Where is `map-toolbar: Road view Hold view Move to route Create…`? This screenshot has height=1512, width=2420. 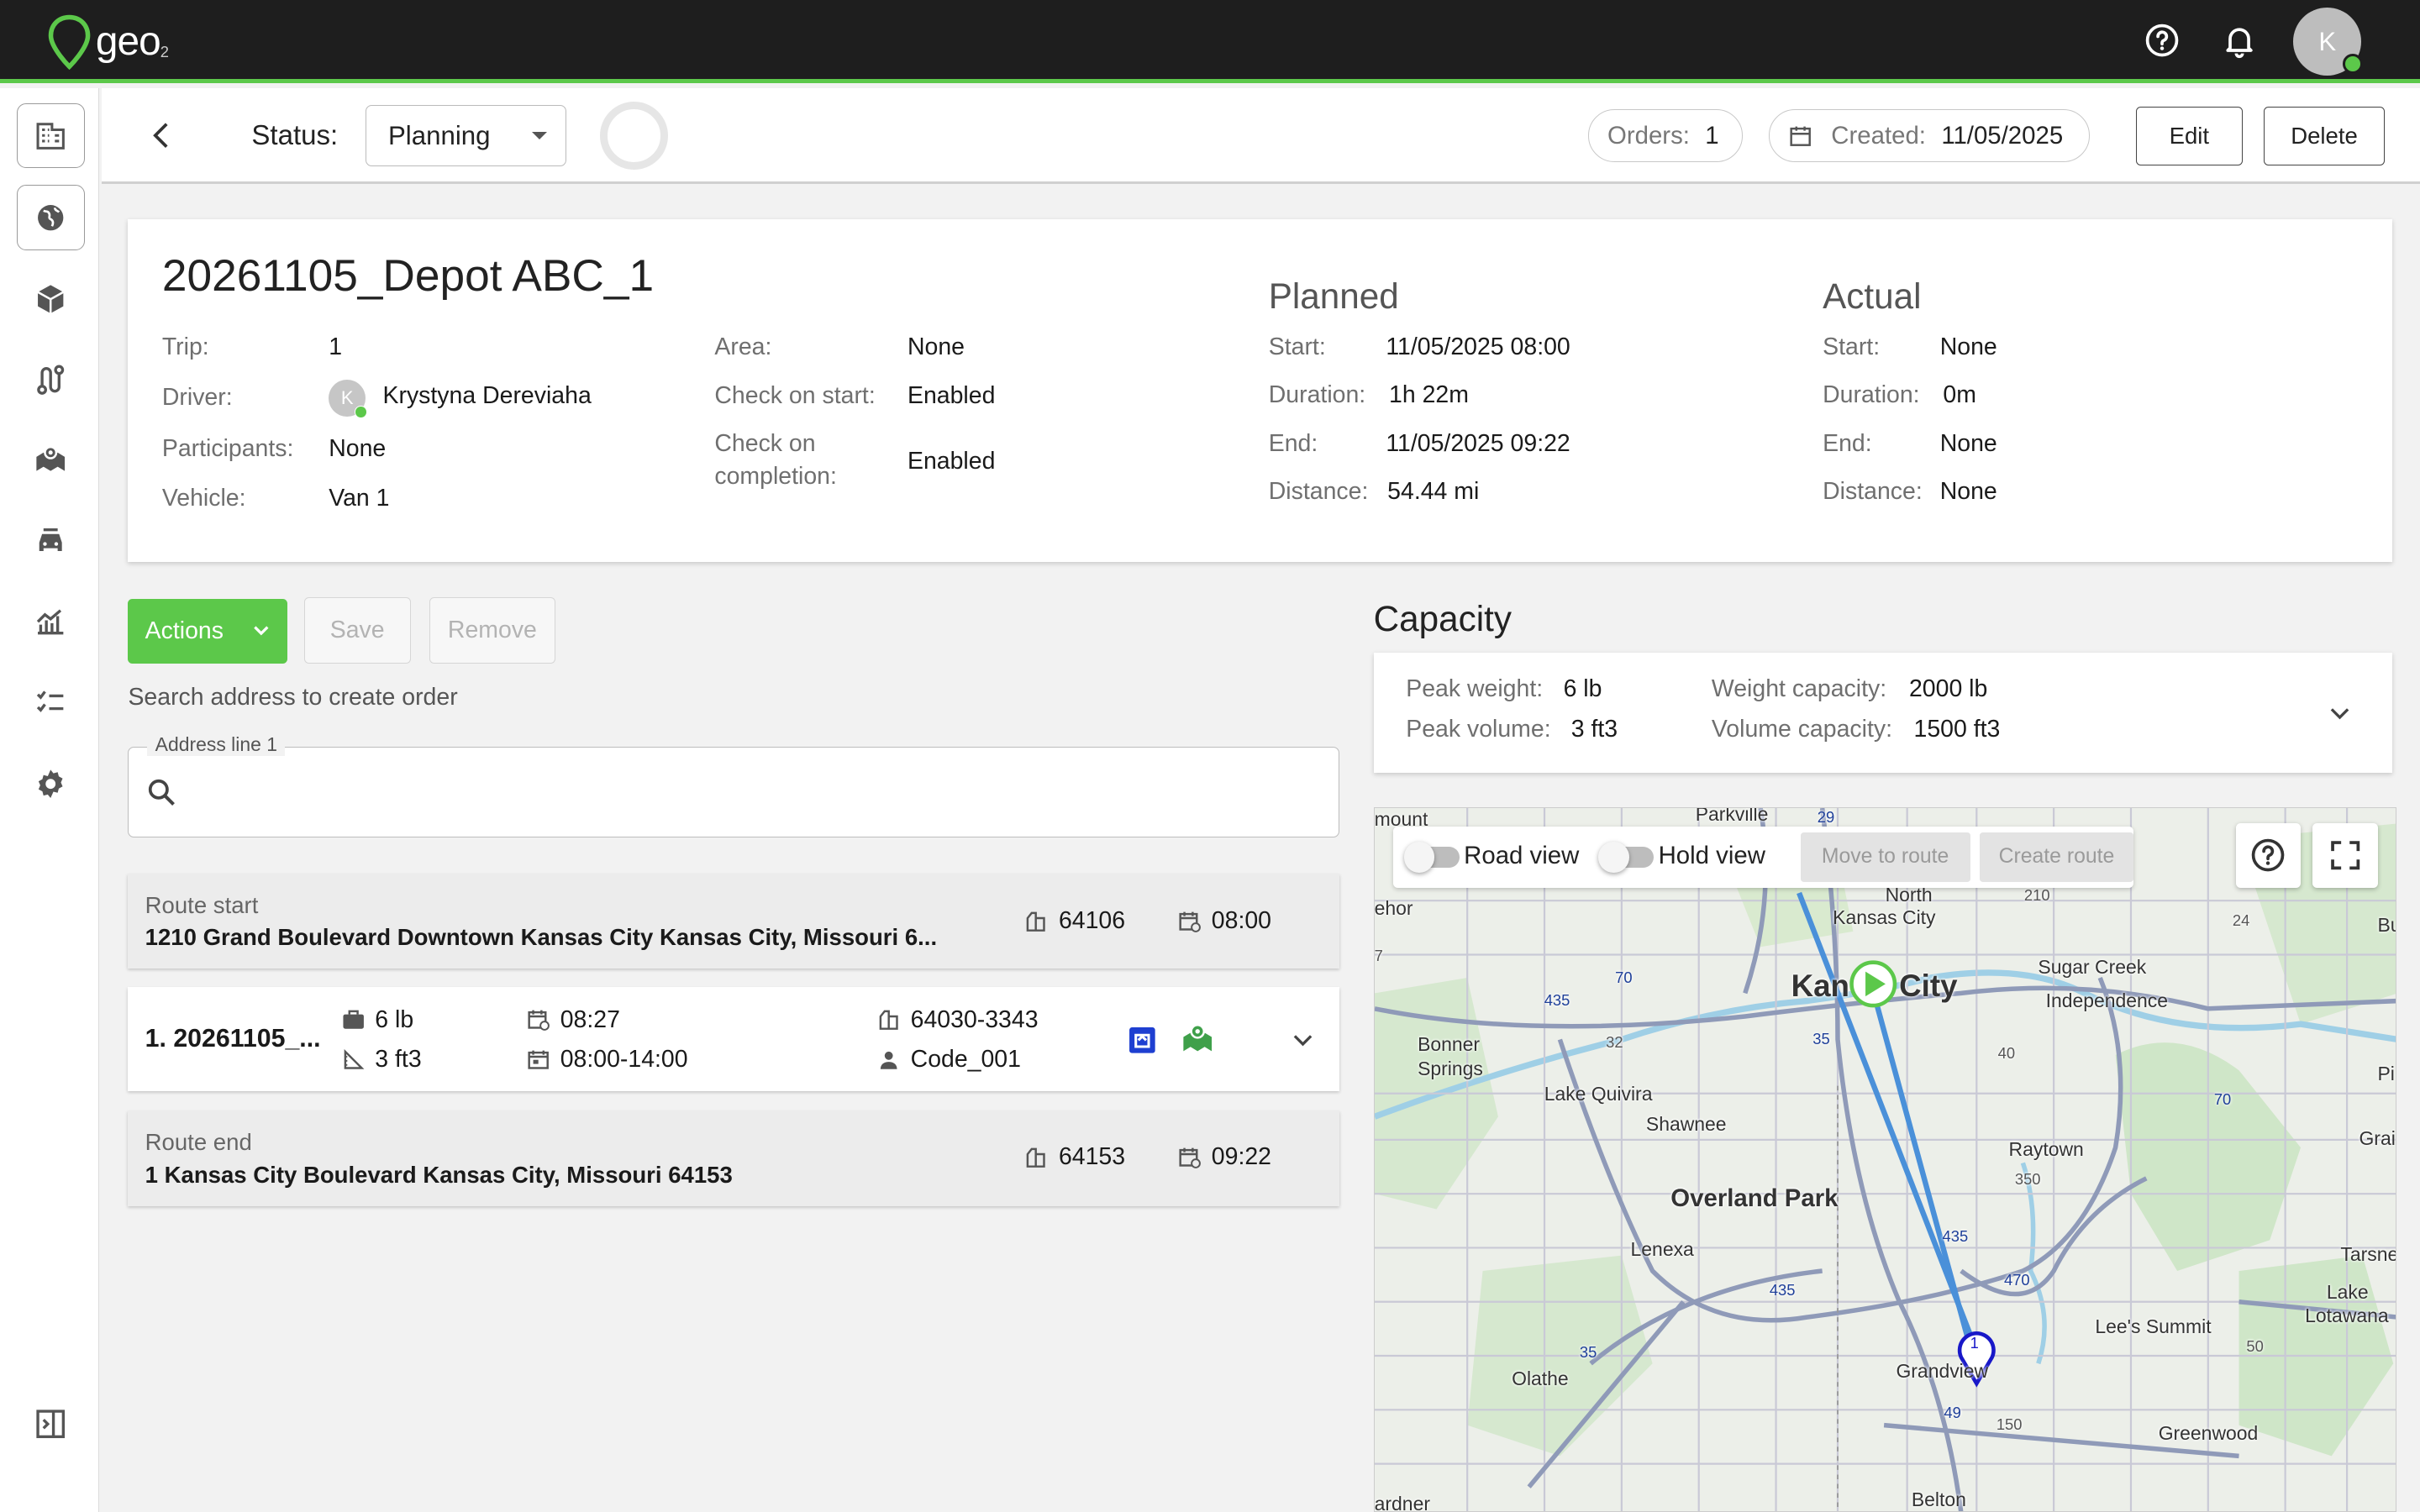 map-toolbar: Road view Hold view Move to route Create… is located at coordinates (1763, 857).